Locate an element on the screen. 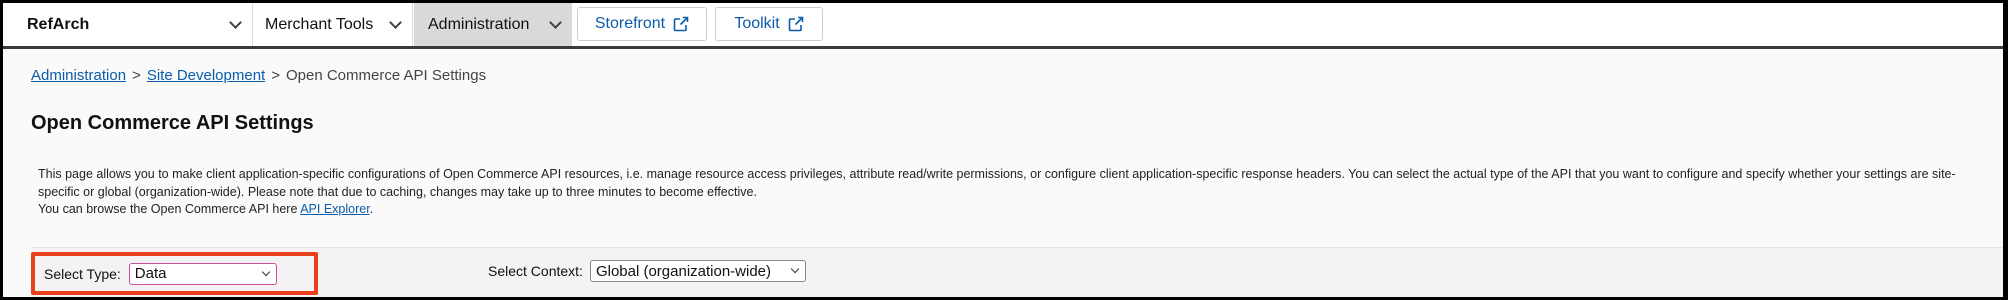 This screenshot has width=2008, height=300. administration-label: Administration is located at coordinates (479, 24).